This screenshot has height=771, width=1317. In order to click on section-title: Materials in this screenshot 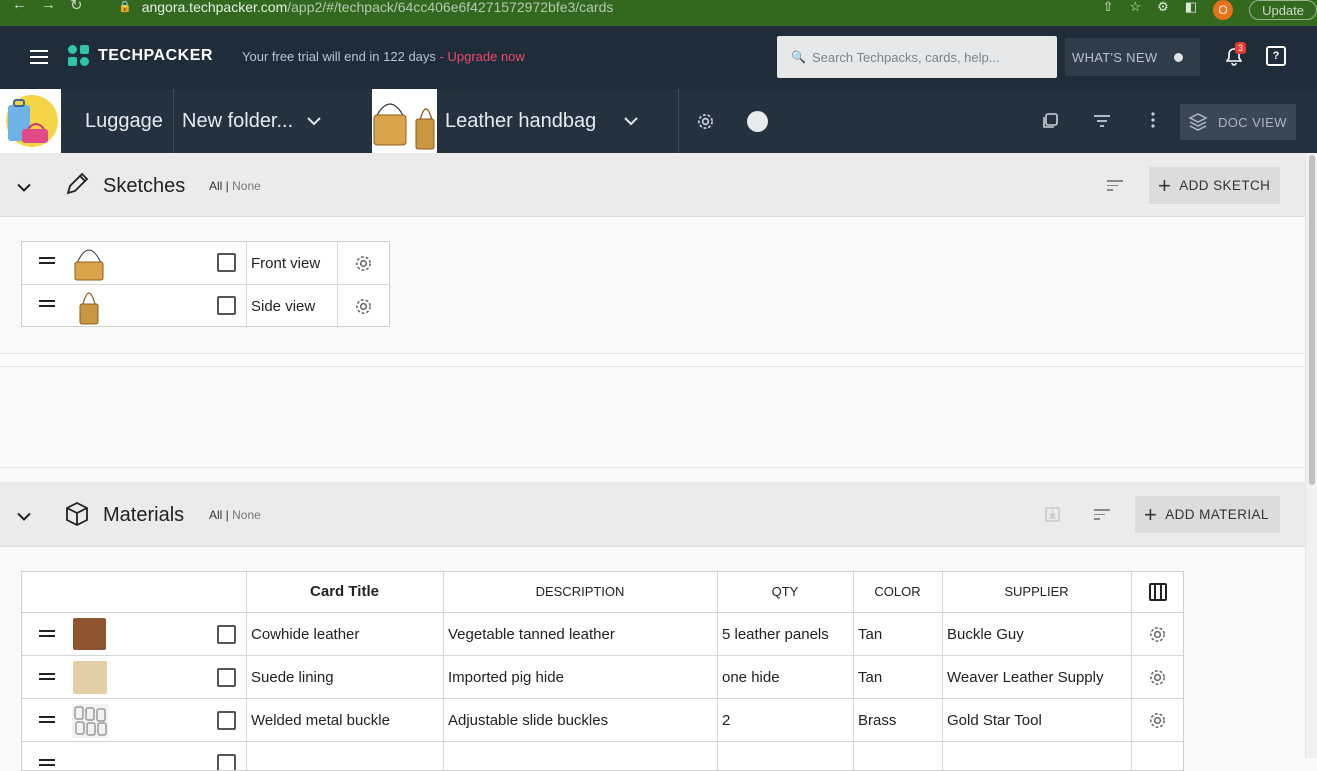, I will do `click(144, 515)`.